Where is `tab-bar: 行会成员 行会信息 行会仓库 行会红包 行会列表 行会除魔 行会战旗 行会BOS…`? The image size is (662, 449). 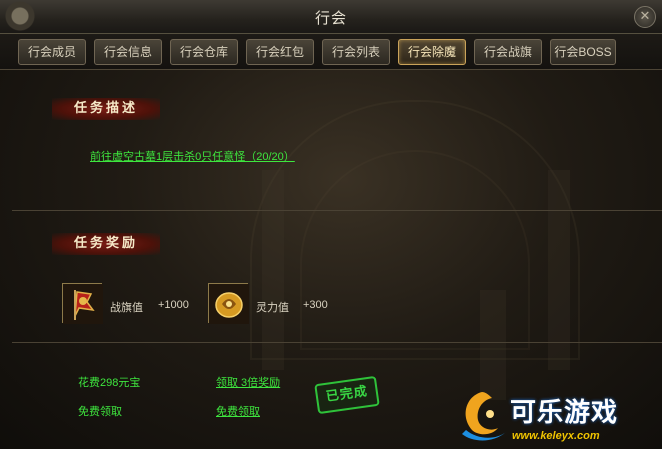
tab-bar: 行会成员 行会信息 行会仓库 行会红包 行会列表 行会除魔 行会战旗 行会BOS… is located at coordinates (331, 52).